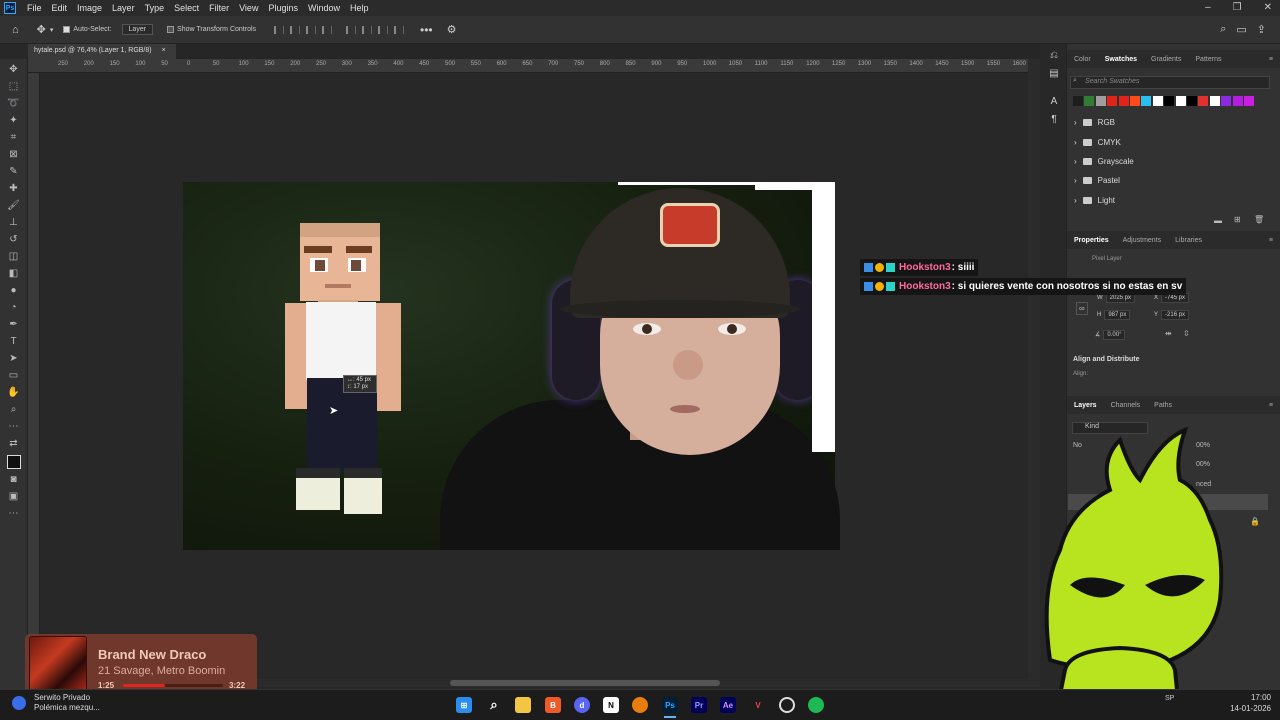  I want to click on magic-wand-icon: ✦, so click(14, 121).